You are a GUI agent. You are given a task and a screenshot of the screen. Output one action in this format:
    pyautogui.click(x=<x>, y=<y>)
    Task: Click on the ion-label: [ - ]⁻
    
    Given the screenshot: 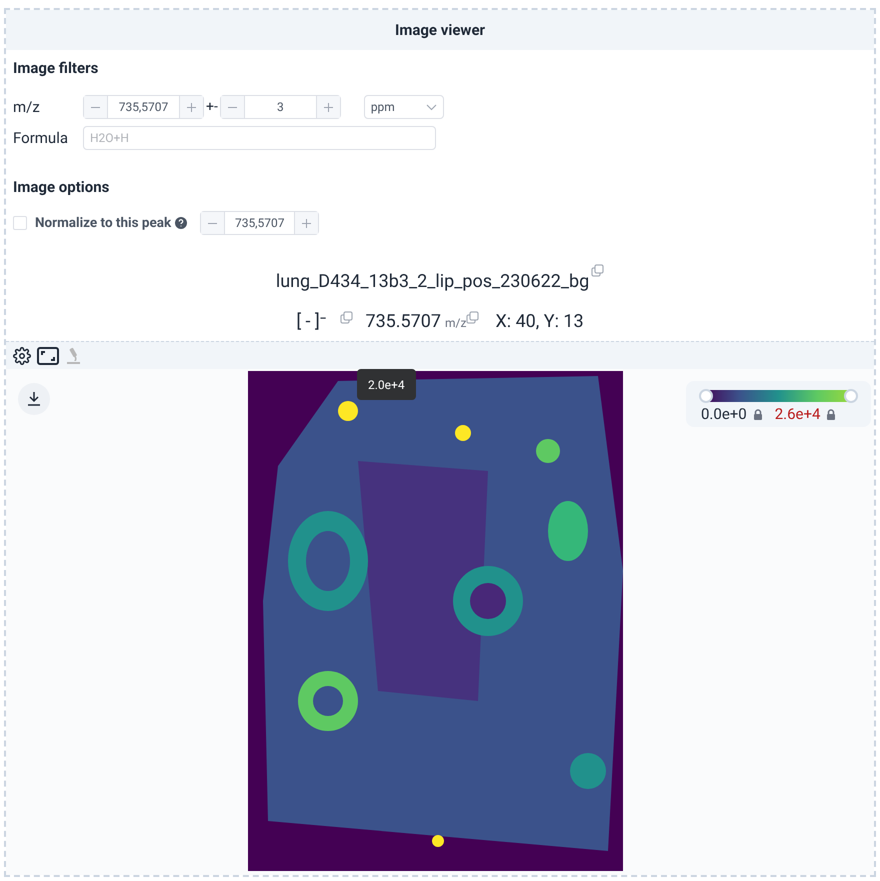 What is the action you would take?
    pyautogui.click(x=311, y=322)
    